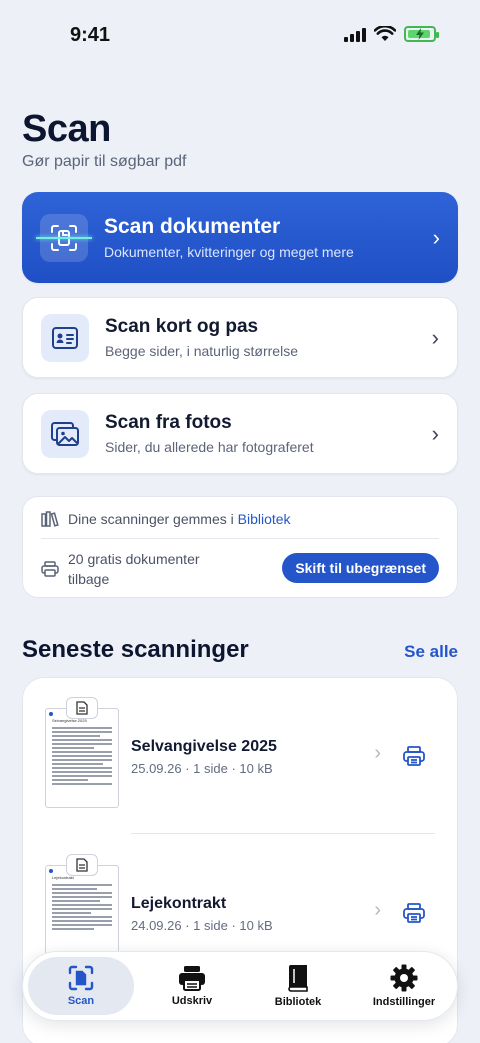  What do you see at coordinates (431, 652) in the screenshot?
I see `see-all-link: Se alle` at bounding box center [431, 652].